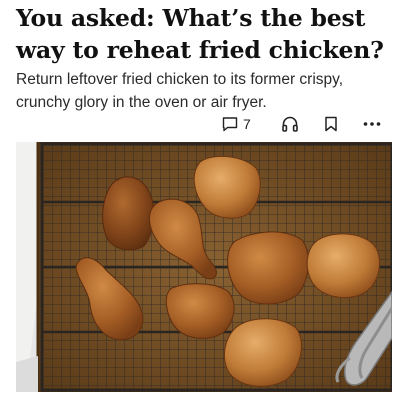 The width and height of the screenshot is (408, 400). I want to click on article-actions-bar: 7, so click(303, 124).